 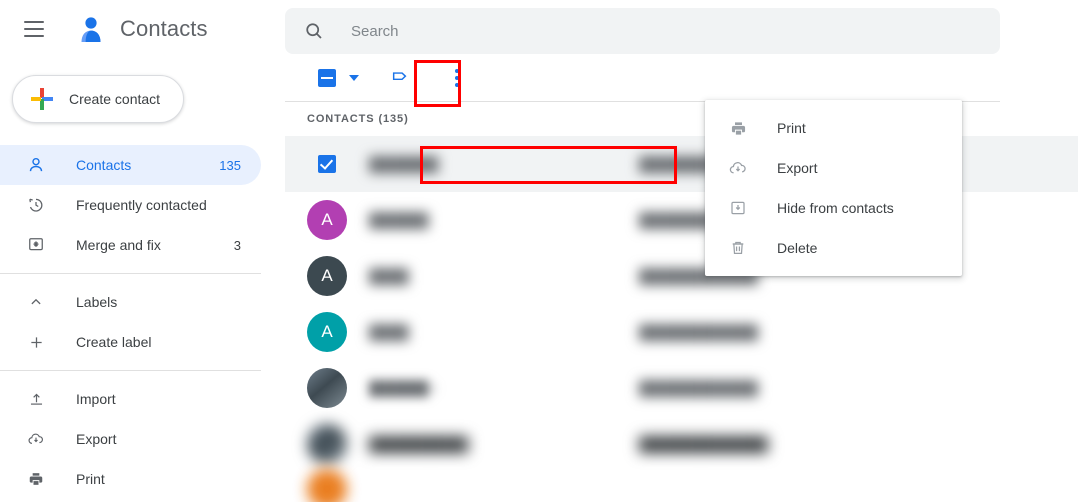 I want to click on page-title: Contacts, so click(x=164, y=28).